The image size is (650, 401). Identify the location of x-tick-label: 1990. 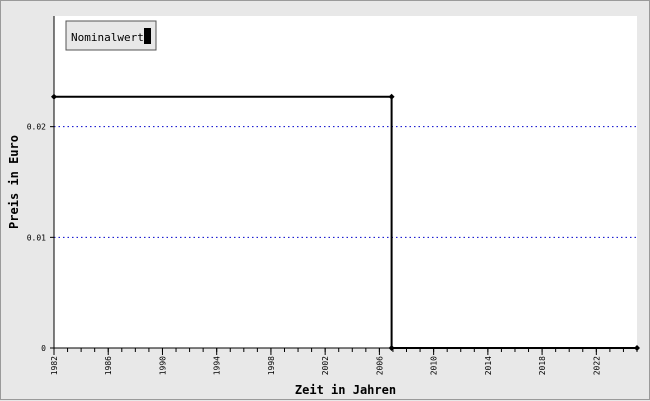
(162, 365).